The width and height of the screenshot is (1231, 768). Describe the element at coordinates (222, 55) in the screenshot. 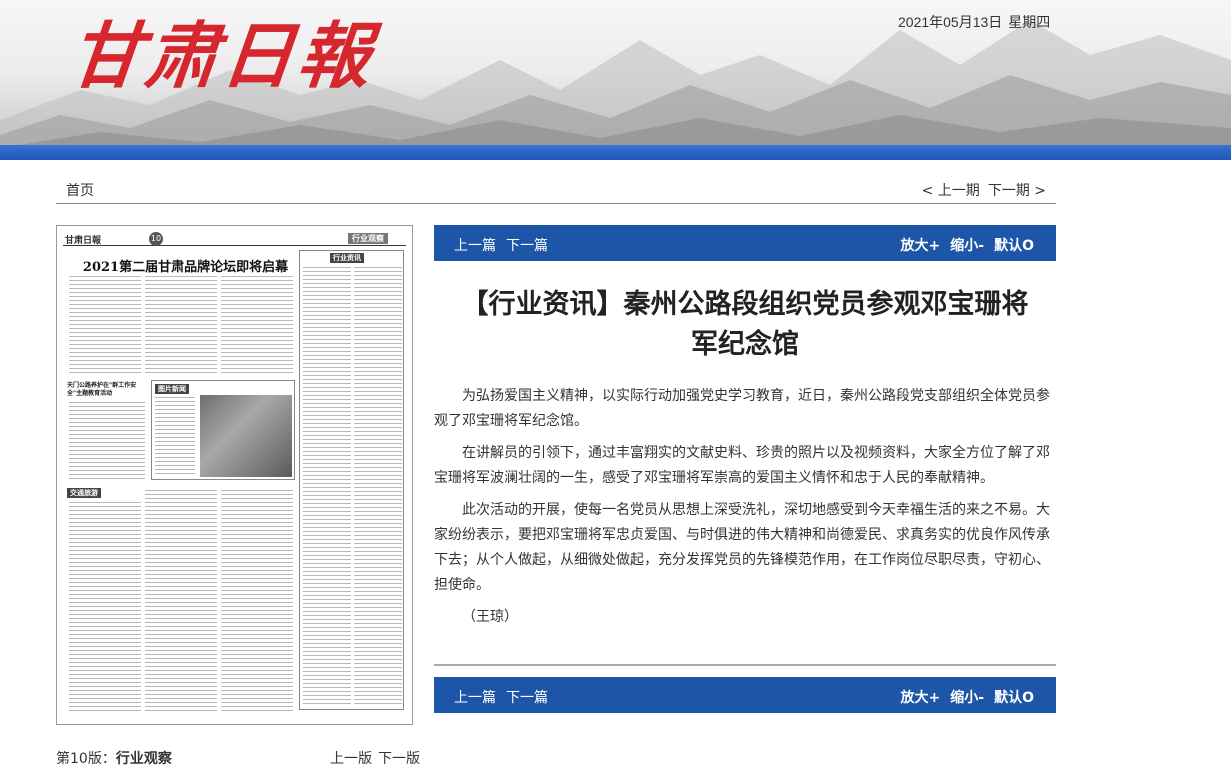

I see `site-logo: 甘肃日報` at that location.